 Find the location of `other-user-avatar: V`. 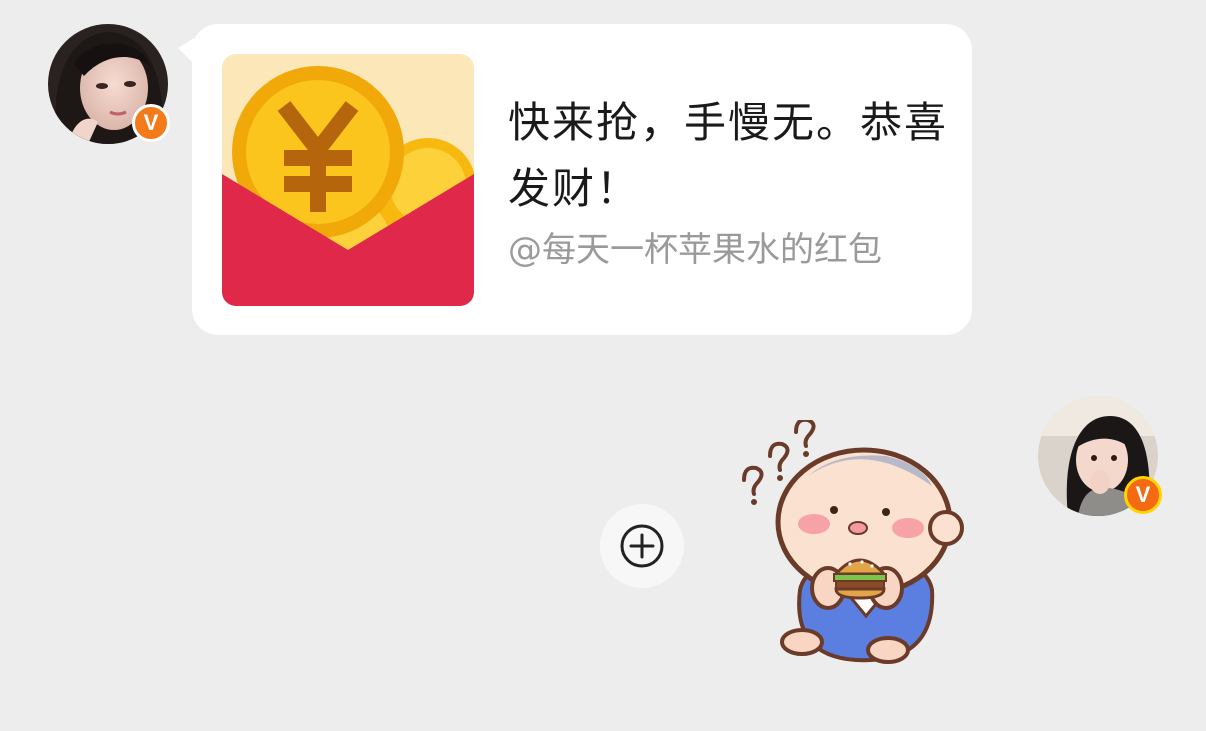

other-user-avatar: V is located at coordinates (109, 84).